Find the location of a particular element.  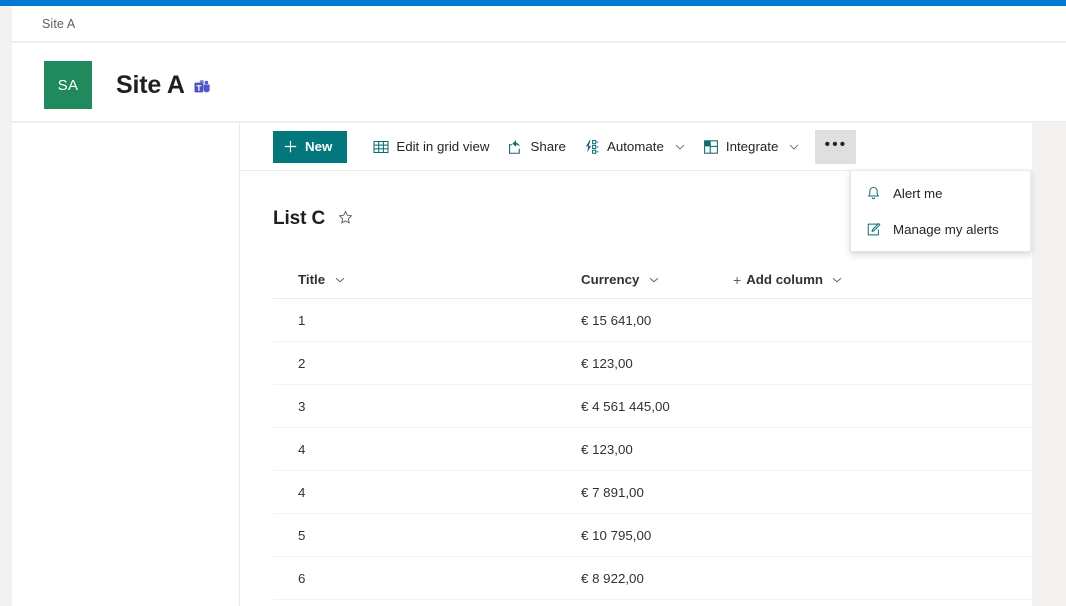

cell-currency: € 15 641,00 is located at coordinates (616, 320).